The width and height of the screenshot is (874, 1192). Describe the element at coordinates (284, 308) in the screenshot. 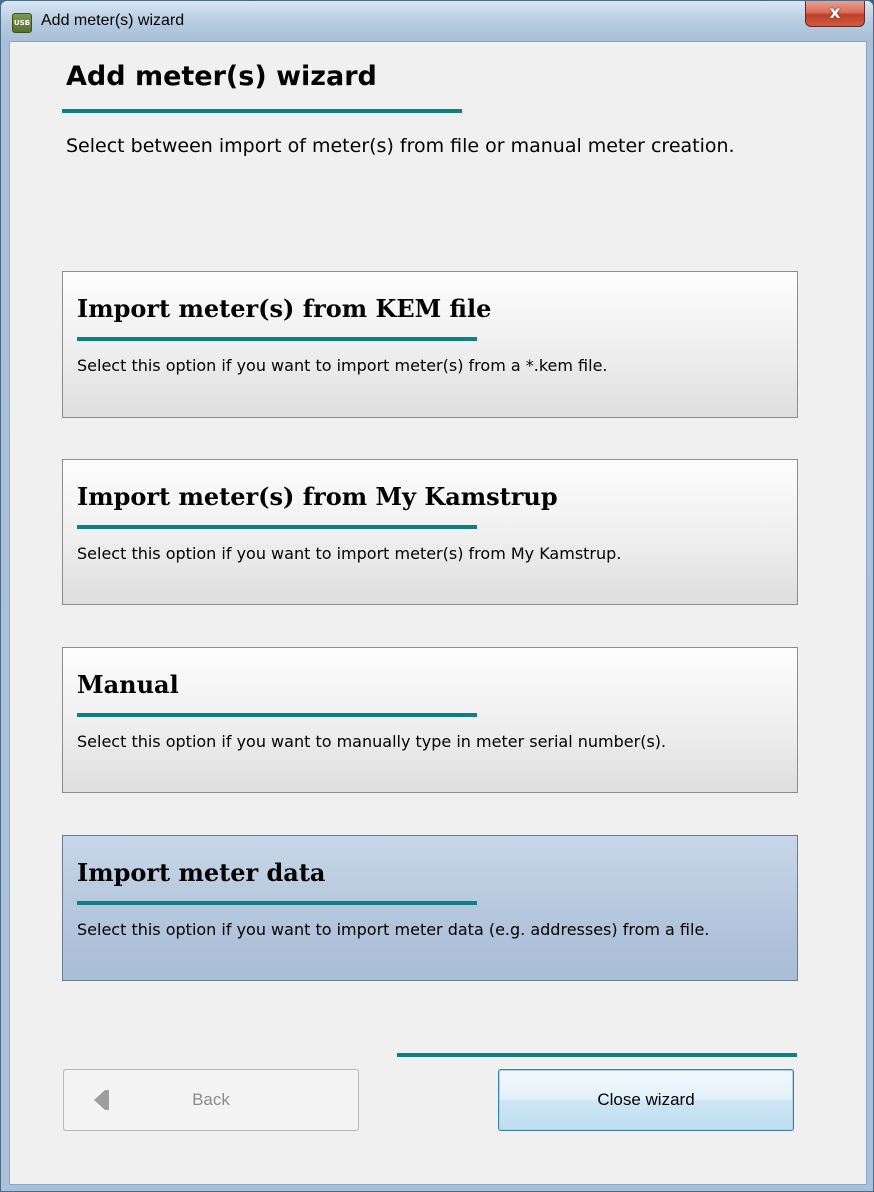

I see `option-title: Import meter(s) from KEM file` at that location.